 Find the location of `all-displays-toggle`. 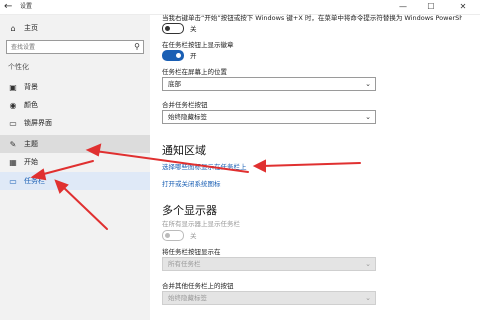

all-displays-toggle is located at coordinates (173, 235).